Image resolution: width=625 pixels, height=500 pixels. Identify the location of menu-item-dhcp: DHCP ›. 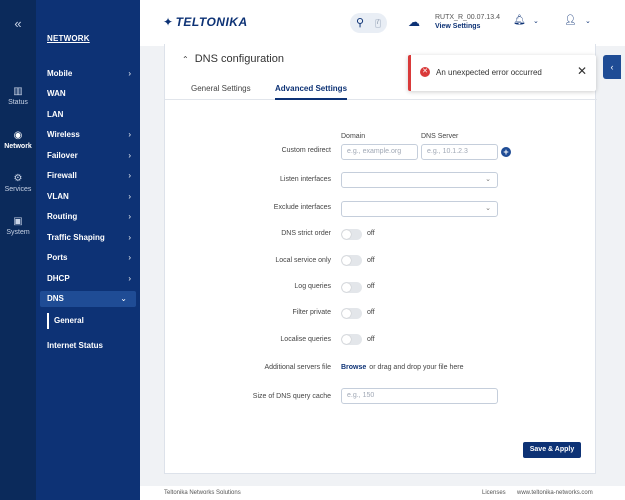
(88, 279).